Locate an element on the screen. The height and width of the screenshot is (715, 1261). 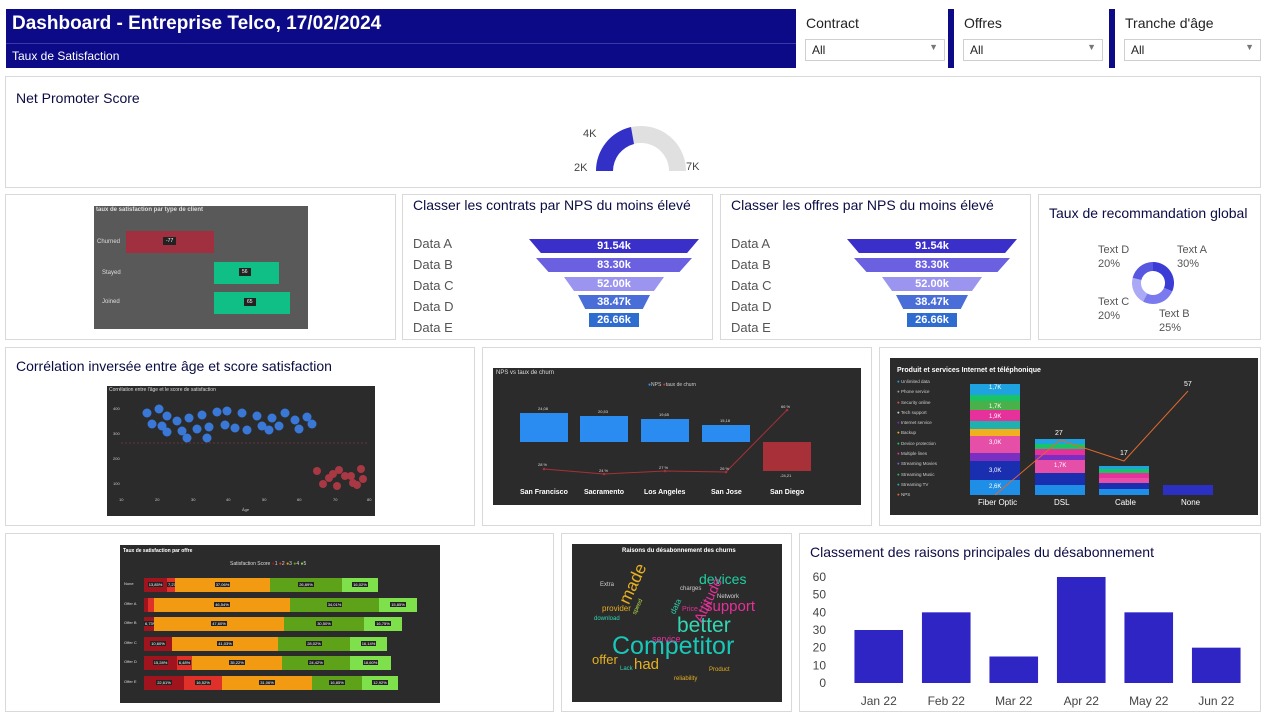
offres-dropdown-value: All is located at coordinates (977, 50).